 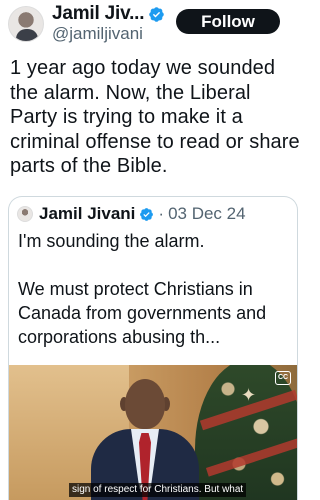 I want to click on quoted-author-avatar, so click(x=25, y=214).